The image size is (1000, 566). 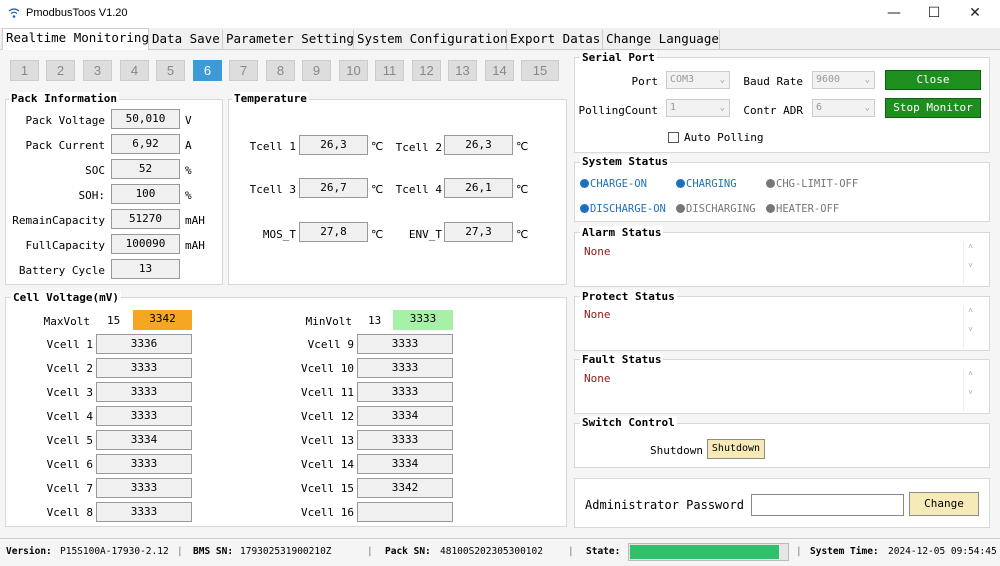 I want to click on baud-rate-select: 9600 ⌄, so click(x=843, y=80).